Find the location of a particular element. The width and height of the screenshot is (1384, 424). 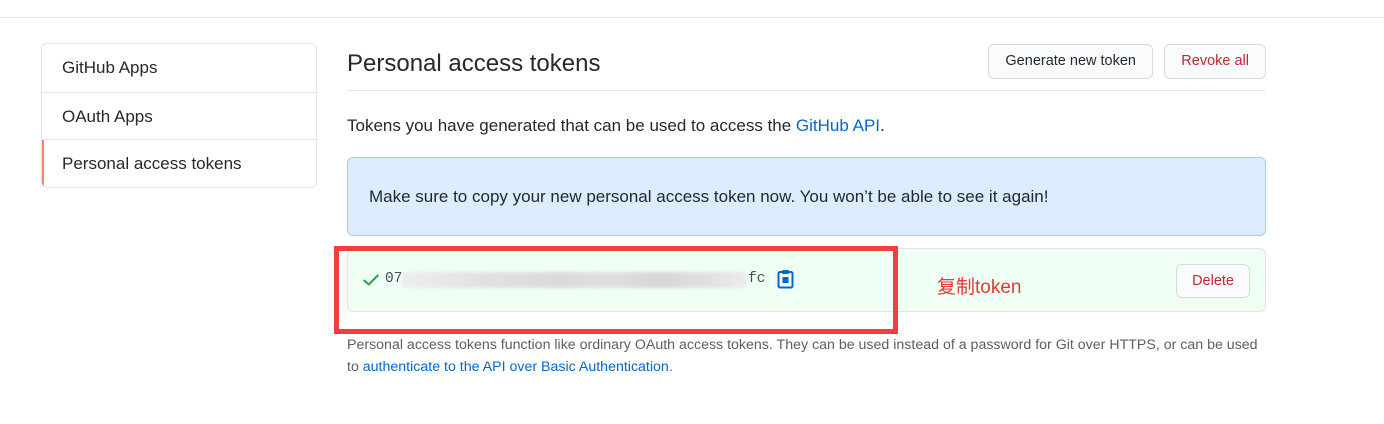

sidebar-item-personal-access-tokens: Personal access tokens is located at coordinates (179, 163).